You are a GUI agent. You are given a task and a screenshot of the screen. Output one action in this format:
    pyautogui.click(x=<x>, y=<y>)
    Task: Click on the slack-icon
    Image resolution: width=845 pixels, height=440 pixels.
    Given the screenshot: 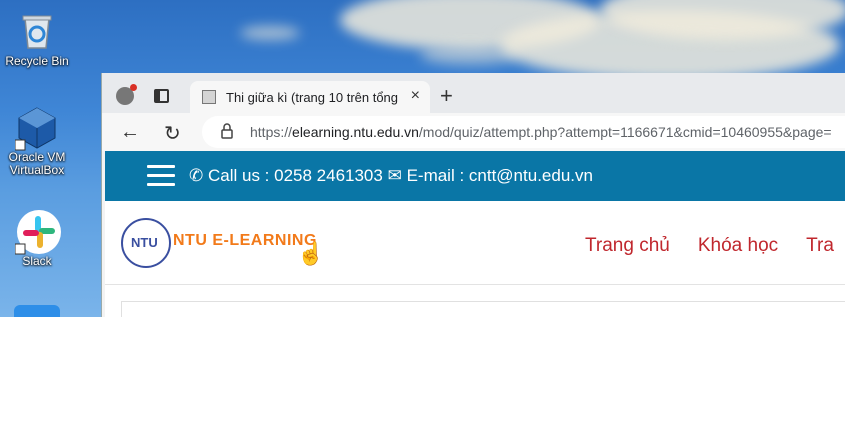 What is the action you would take?
    pyautogui.click(x=37, y=231)
    